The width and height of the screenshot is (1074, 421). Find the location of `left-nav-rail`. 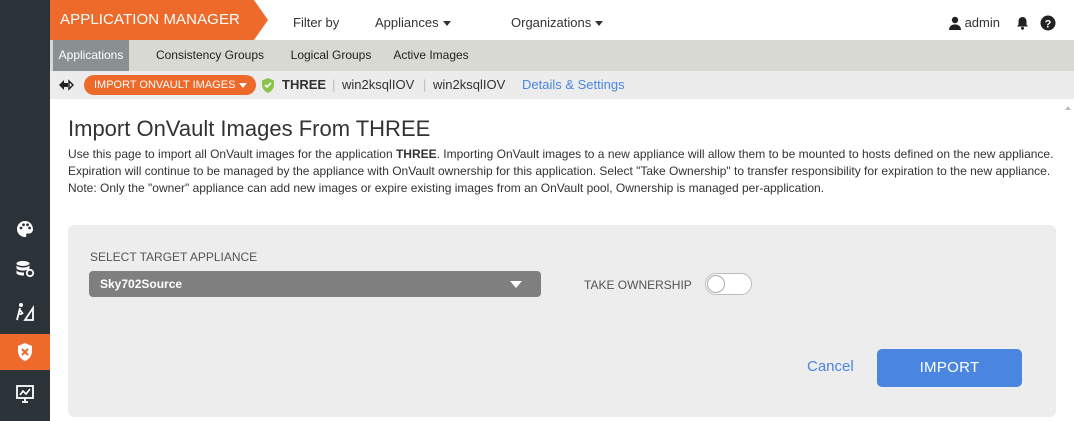

left-nav-rail is located at coordinates (25, 210).